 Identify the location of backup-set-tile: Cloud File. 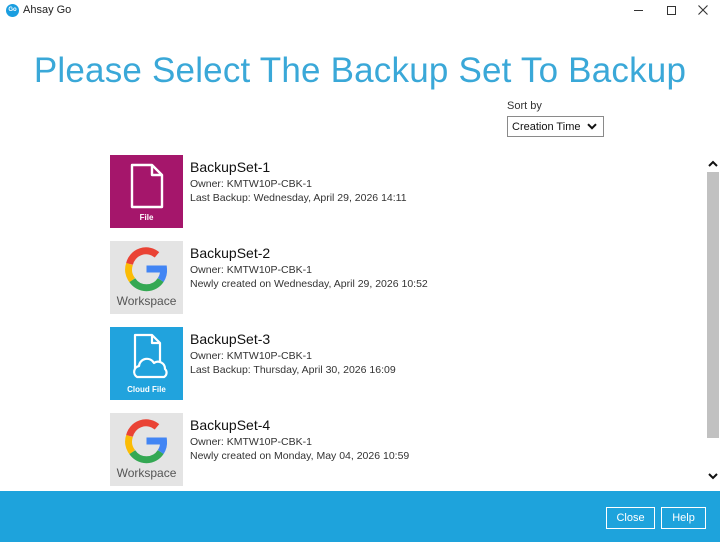
(146, 363).